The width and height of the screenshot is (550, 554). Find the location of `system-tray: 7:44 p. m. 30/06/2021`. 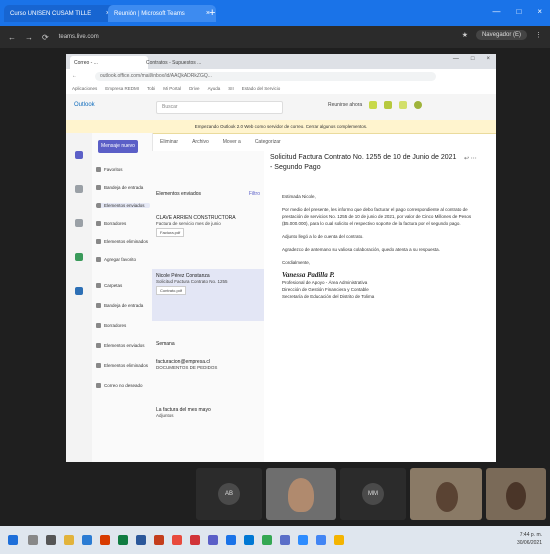

system-tray: 7:44 p. m. 30/06/2021 is located at coordinates (529, 539).